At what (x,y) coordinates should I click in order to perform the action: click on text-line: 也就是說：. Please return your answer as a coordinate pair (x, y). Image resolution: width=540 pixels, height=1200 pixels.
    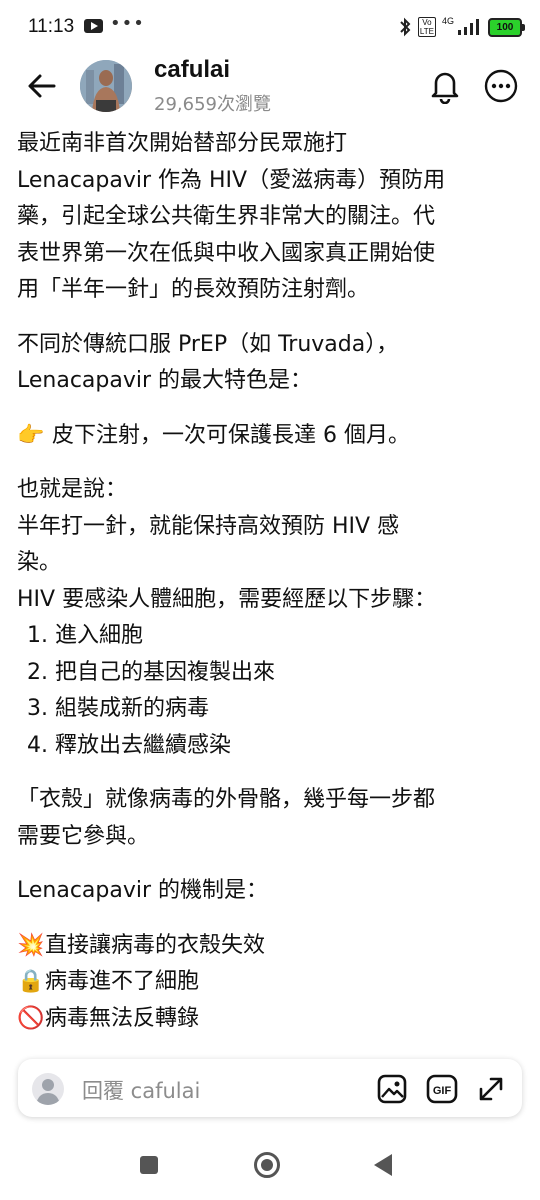
    Looking at the image, I should click on (72, 489).